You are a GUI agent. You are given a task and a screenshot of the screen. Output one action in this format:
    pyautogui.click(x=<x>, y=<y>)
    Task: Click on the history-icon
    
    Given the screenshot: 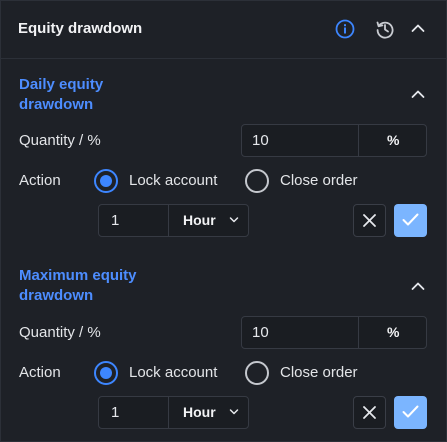 What is the action you would take?
    pyautogui.click(x=385, y=29)
    